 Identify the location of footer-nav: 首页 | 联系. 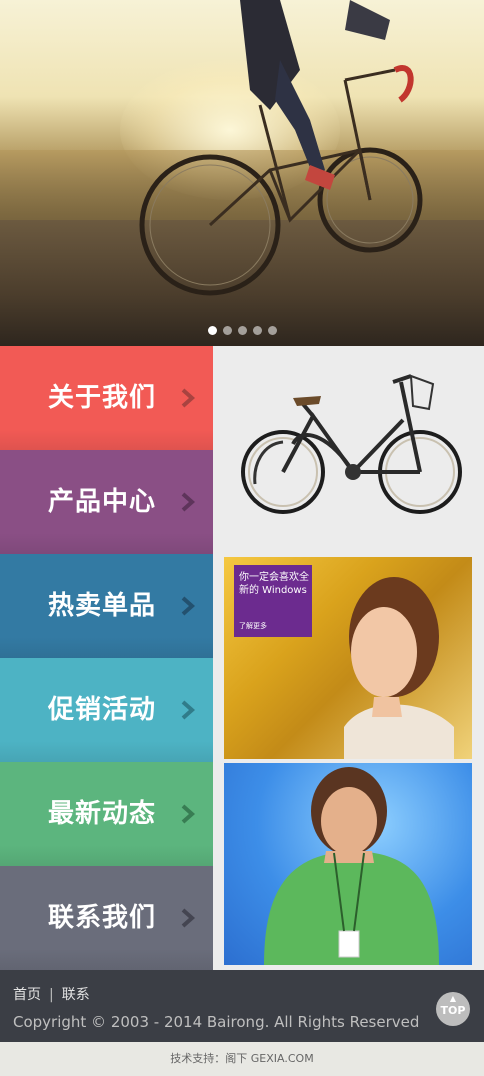
(51, 994).